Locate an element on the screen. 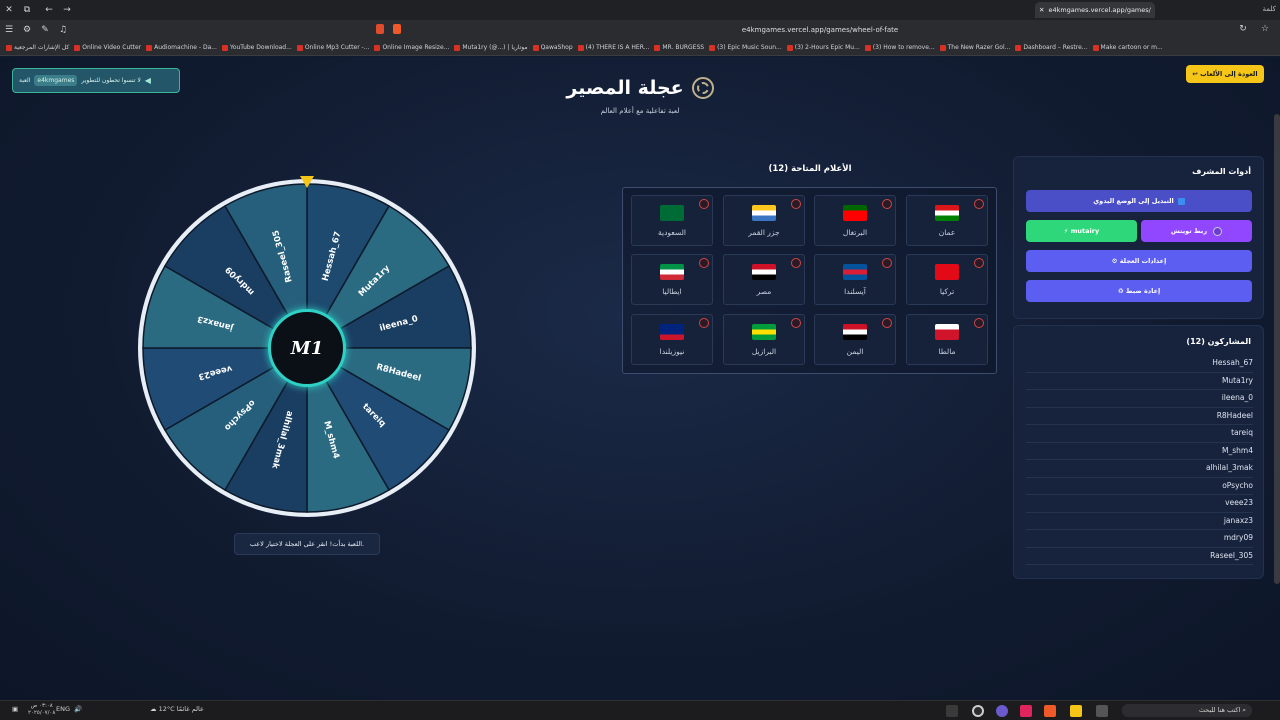 The width and height of the screenshot is (1280, 720). active-tab: ✕ e4kmgames.vercel.app/games/ is located at coordinates (1095, 10).